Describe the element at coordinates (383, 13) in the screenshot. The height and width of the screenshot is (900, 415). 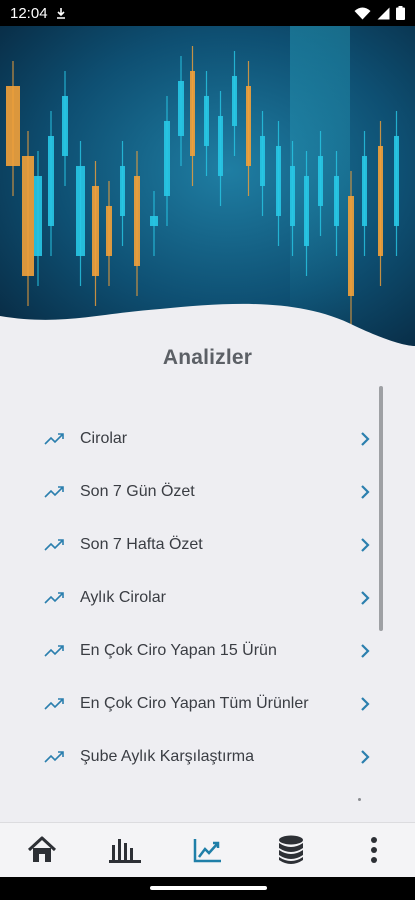
I see `signal-icon` at that location.